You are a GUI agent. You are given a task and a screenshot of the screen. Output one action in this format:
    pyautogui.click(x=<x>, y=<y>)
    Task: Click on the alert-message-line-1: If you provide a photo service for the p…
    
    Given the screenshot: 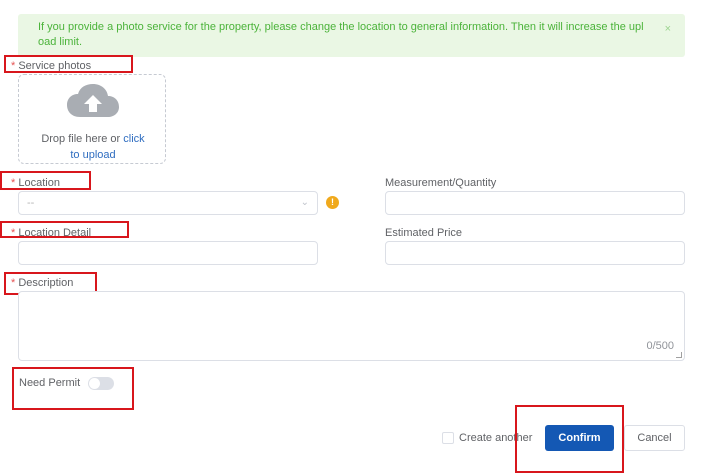 What is the action you would take?
    pyautogui.click(x=341, y=27)
    